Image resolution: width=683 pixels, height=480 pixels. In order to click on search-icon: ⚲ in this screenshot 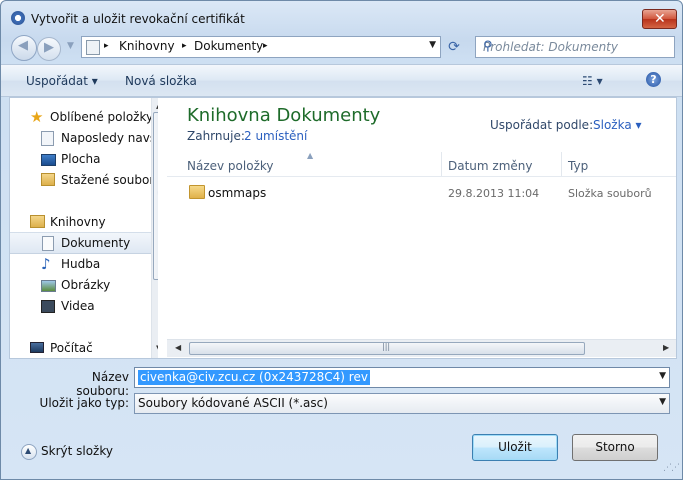, I will do `click(576, 46)`.